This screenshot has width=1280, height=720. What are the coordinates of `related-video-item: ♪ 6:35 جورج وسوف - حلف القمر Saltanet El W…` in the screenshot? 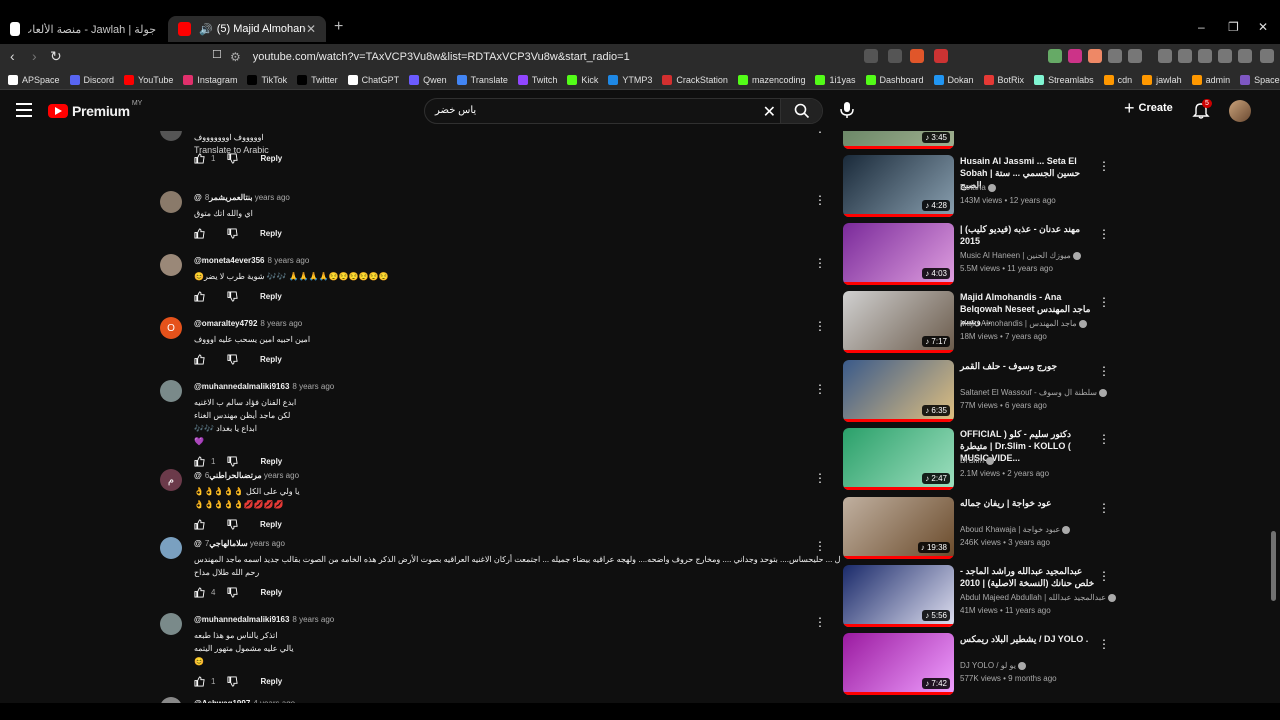 It's located at (1052, 392).